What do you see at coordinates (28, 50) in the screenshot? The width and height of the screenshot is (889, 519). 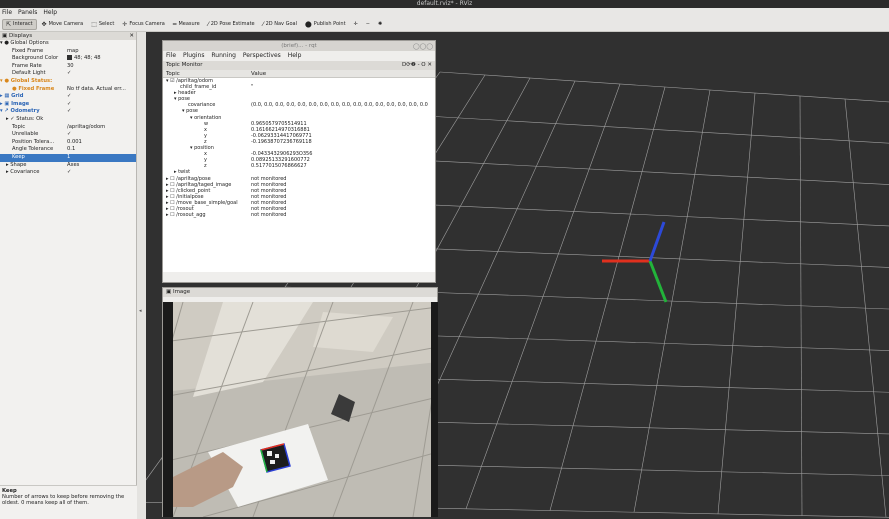 I see `property-name: Fixed Frame` at bounding box center [28, 50].